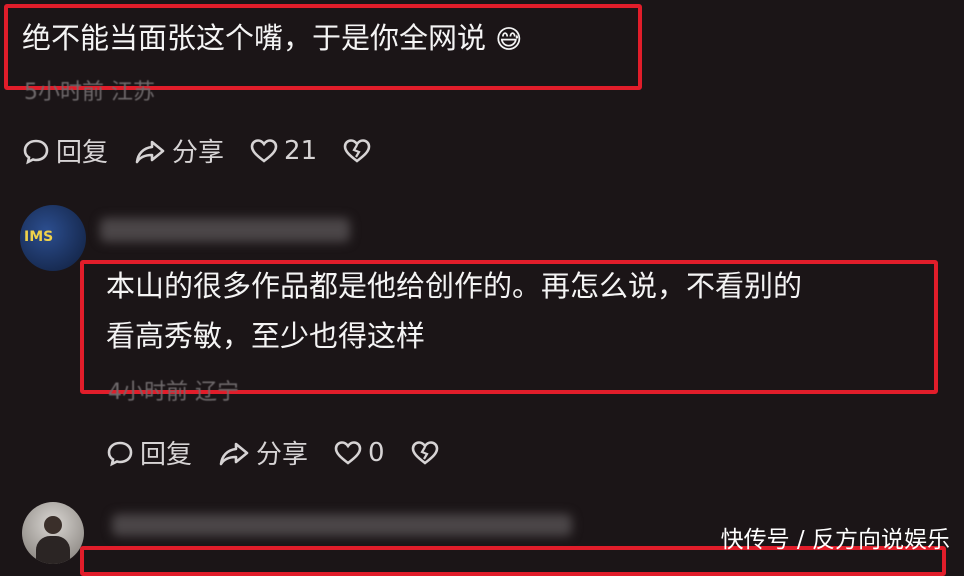  I want to click on grinning-sweat-emoji-icon: 😅, so click(509, 40).